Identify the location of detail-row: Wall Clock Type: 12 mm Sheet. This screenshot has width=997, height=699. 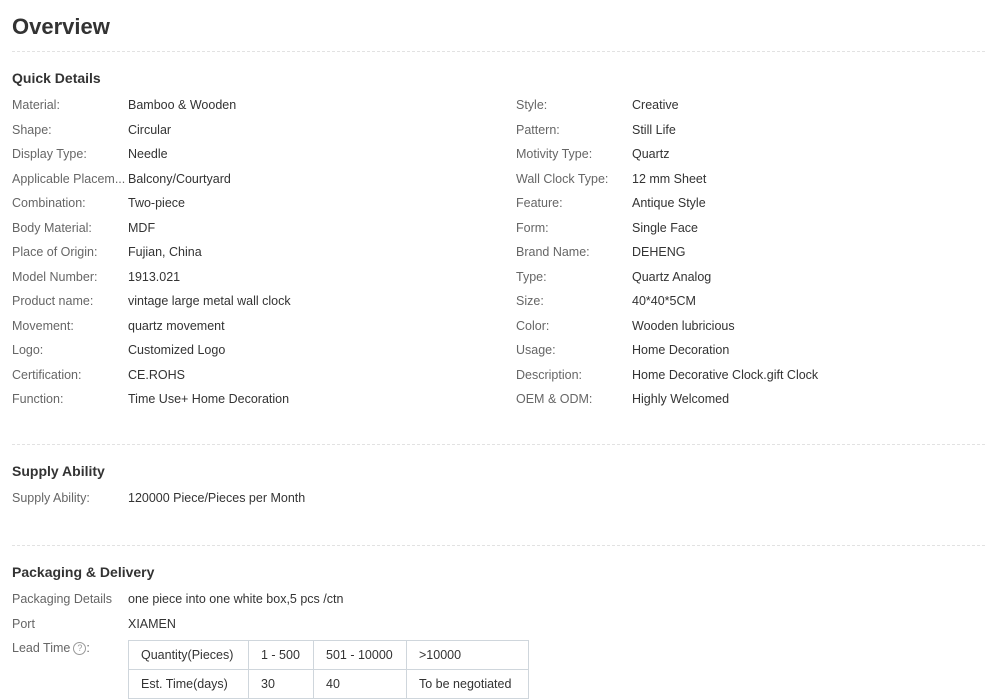
(750, 179).